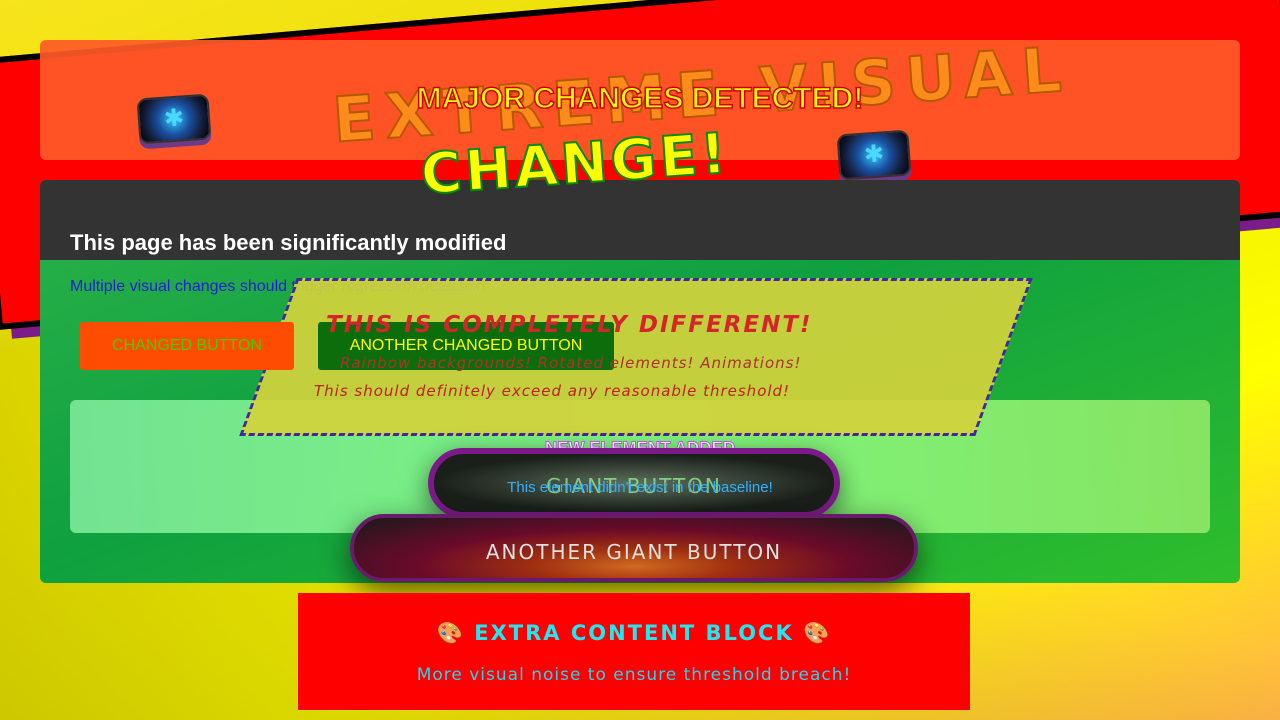 This screenshot has height=720, width=1280. What do you see at coordinates (187, 346) in the screenshot?
I see `changed-button: CHANGED BUTTON` at bounding box center [187, 346].